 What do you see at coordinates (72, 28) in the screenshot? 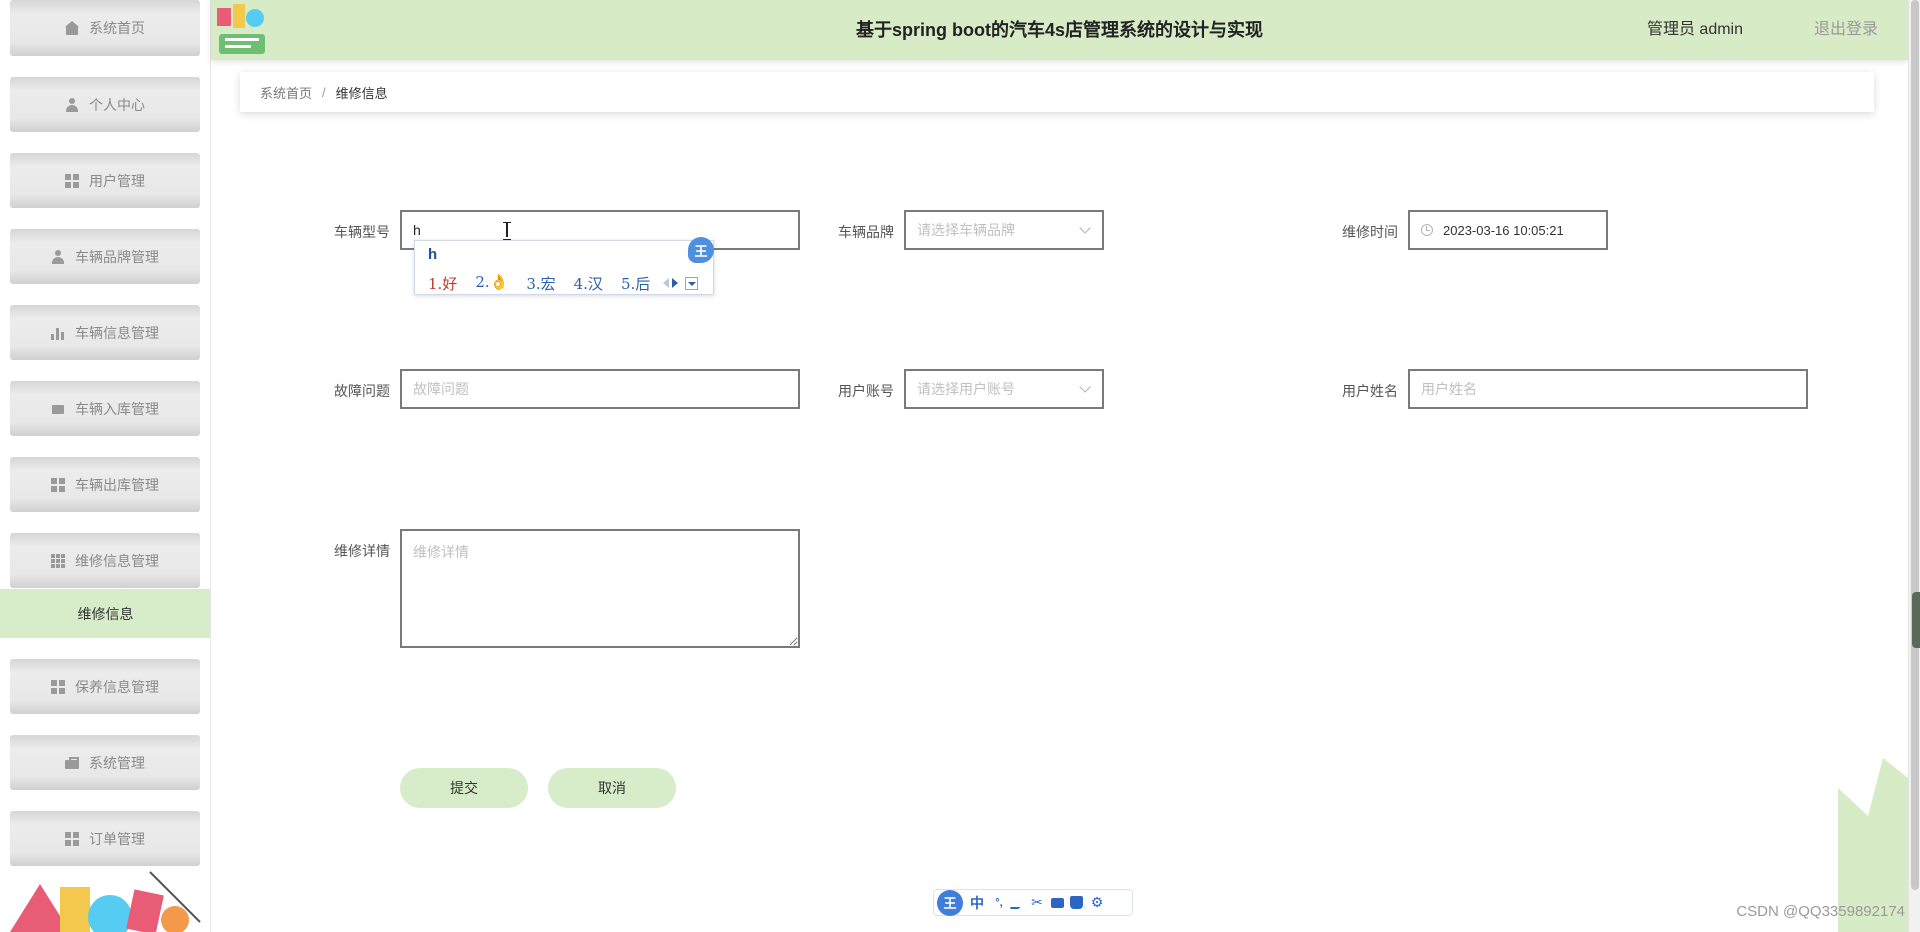
I see `home-icon` at bounding box center [72, 28].